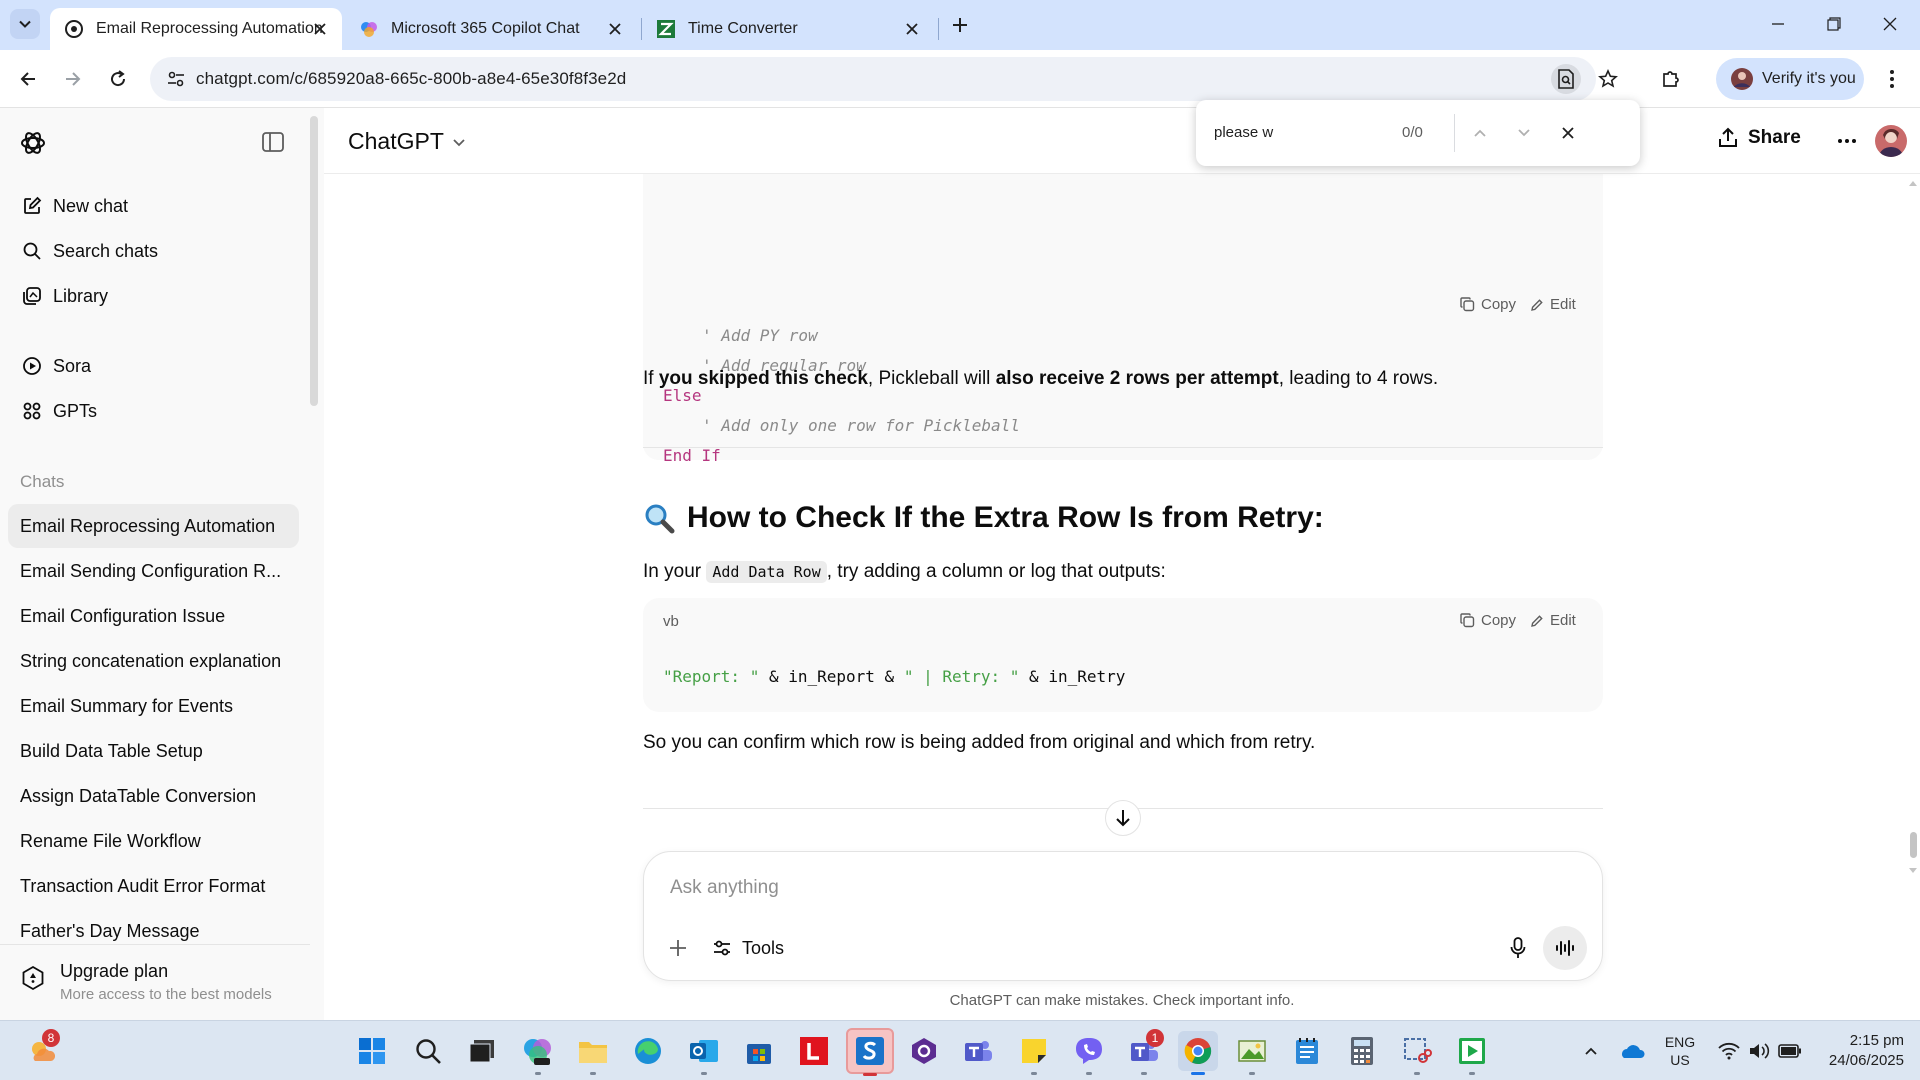  Describe the element at coordinates (176, 79) in the screenshot. I see `site-settings-icon` at that location.